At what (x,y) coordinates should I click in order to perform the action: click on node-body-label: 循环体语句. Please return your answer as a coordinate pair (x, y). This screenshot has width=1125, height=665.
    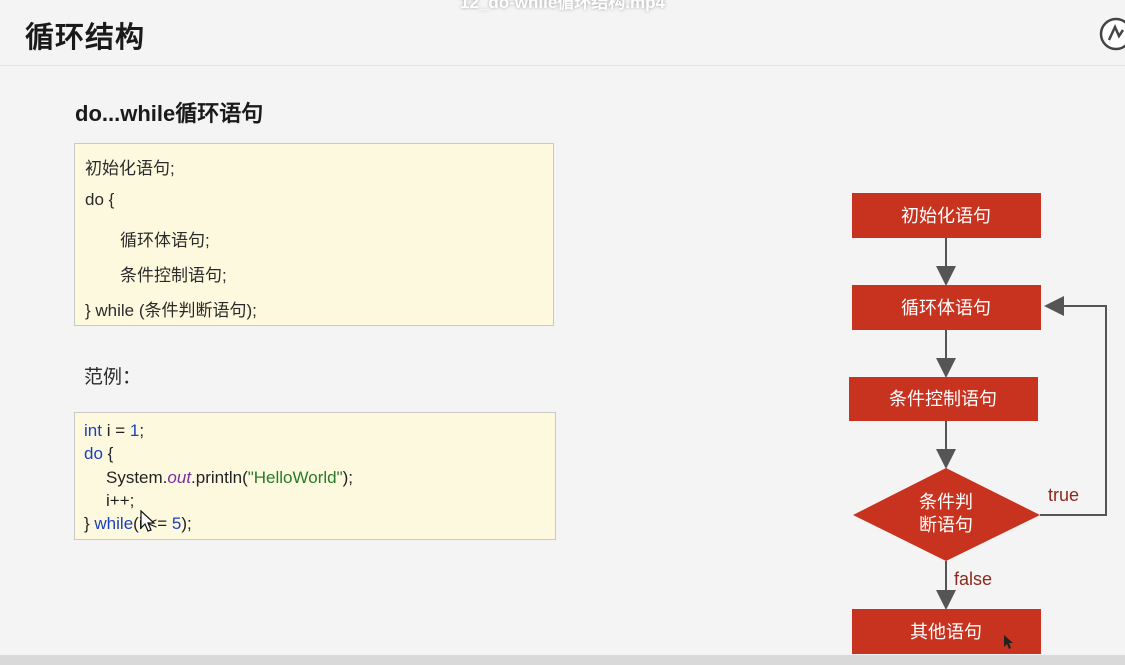
    Looking at the image, I should click on (946, 308).